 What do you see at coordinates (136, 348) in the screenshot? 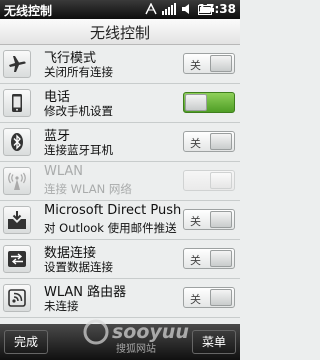
I see `watermark-tagline: 搜狐网站` at bounding box center [136, 348].